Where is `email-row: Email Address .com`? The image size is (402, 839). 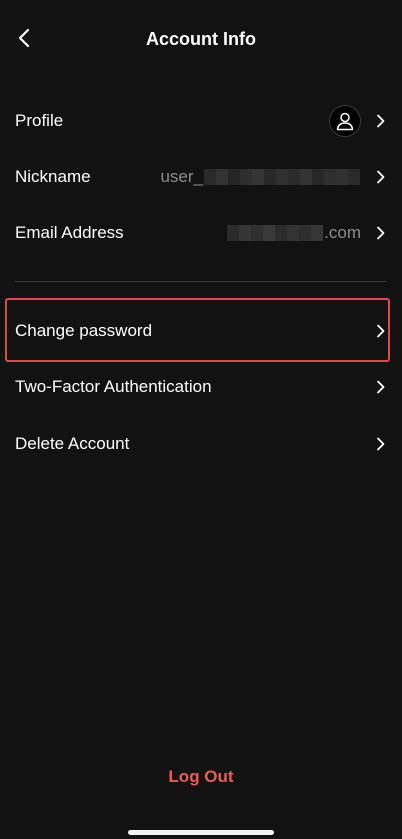
email-row: Email Address .com is located at coordinates (201, 233).